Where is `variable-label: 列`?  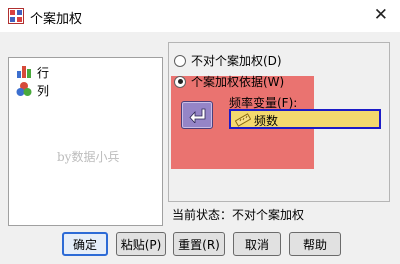
variable-label: 列 is located at coordinates (43, 90).